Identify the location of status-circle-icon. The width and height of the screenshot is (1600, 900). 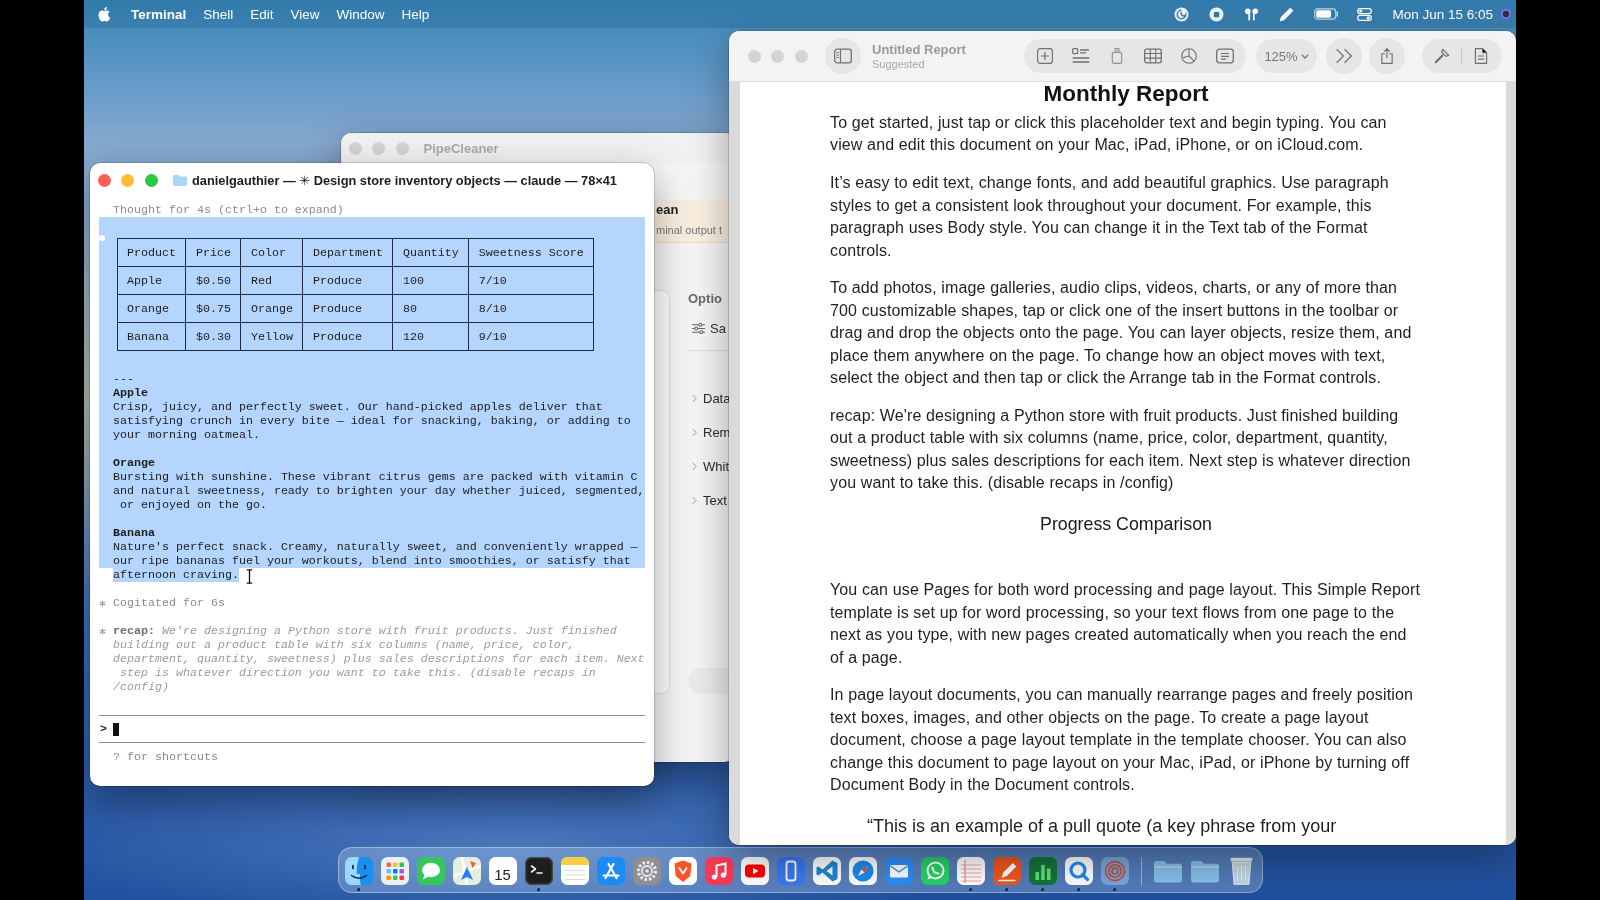
(1506, 14).